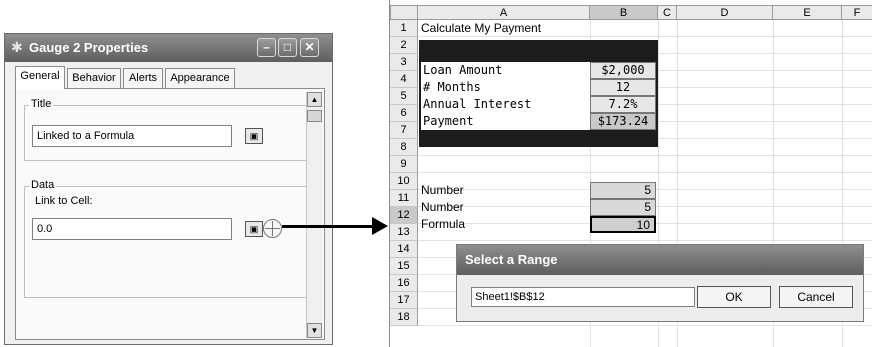  What do you see at coordinates (404, 232) in the screenshot?
I see `row-header: 13` at bounding box center [404, 232].